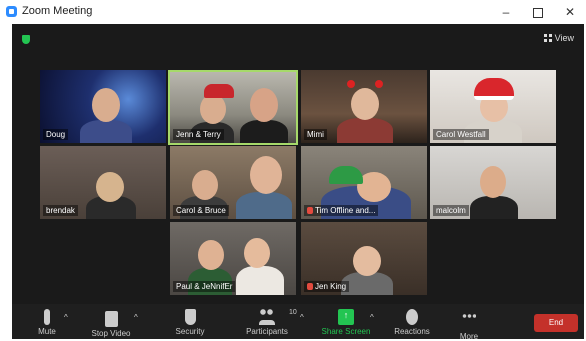  What do you see at coordinates (346, 317) in the screenshot?
I see `share-screen-icon: ↑` at bounding box center [346, 317].